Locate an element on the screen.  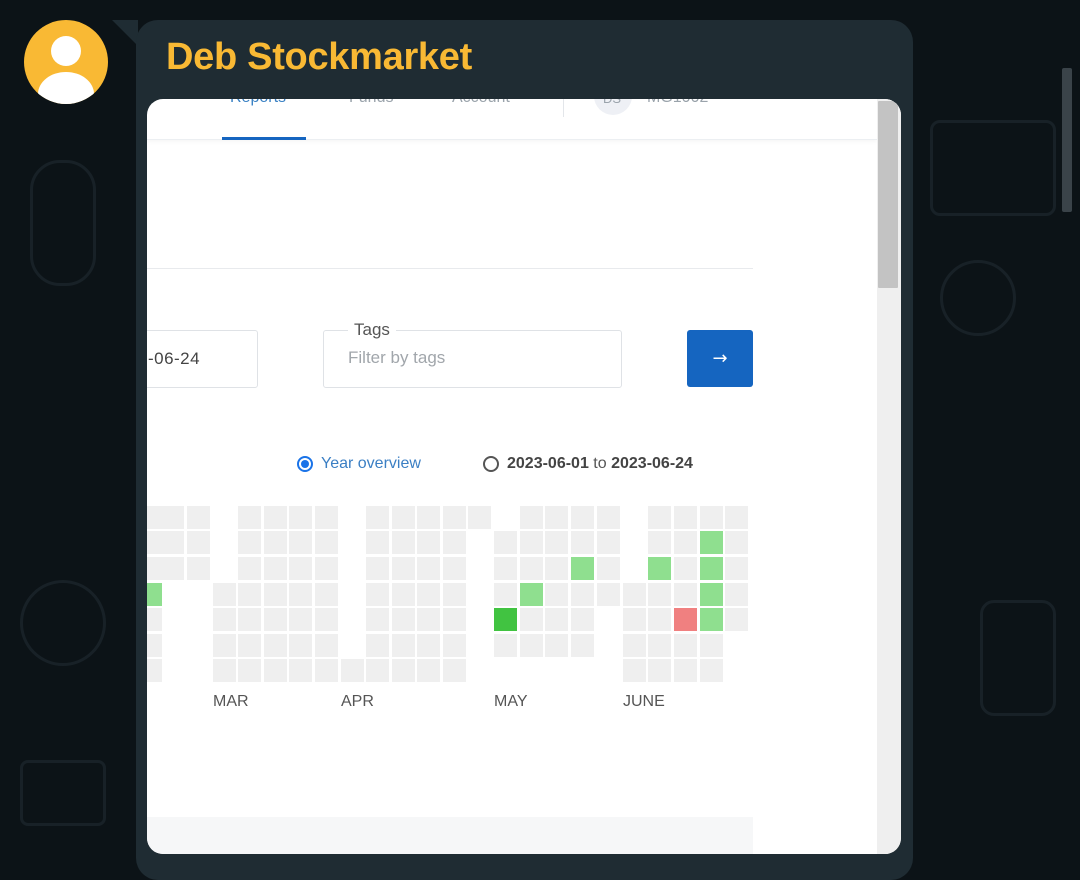
sender-name: Deb Stockmarket is located at coordinates (319, 57).